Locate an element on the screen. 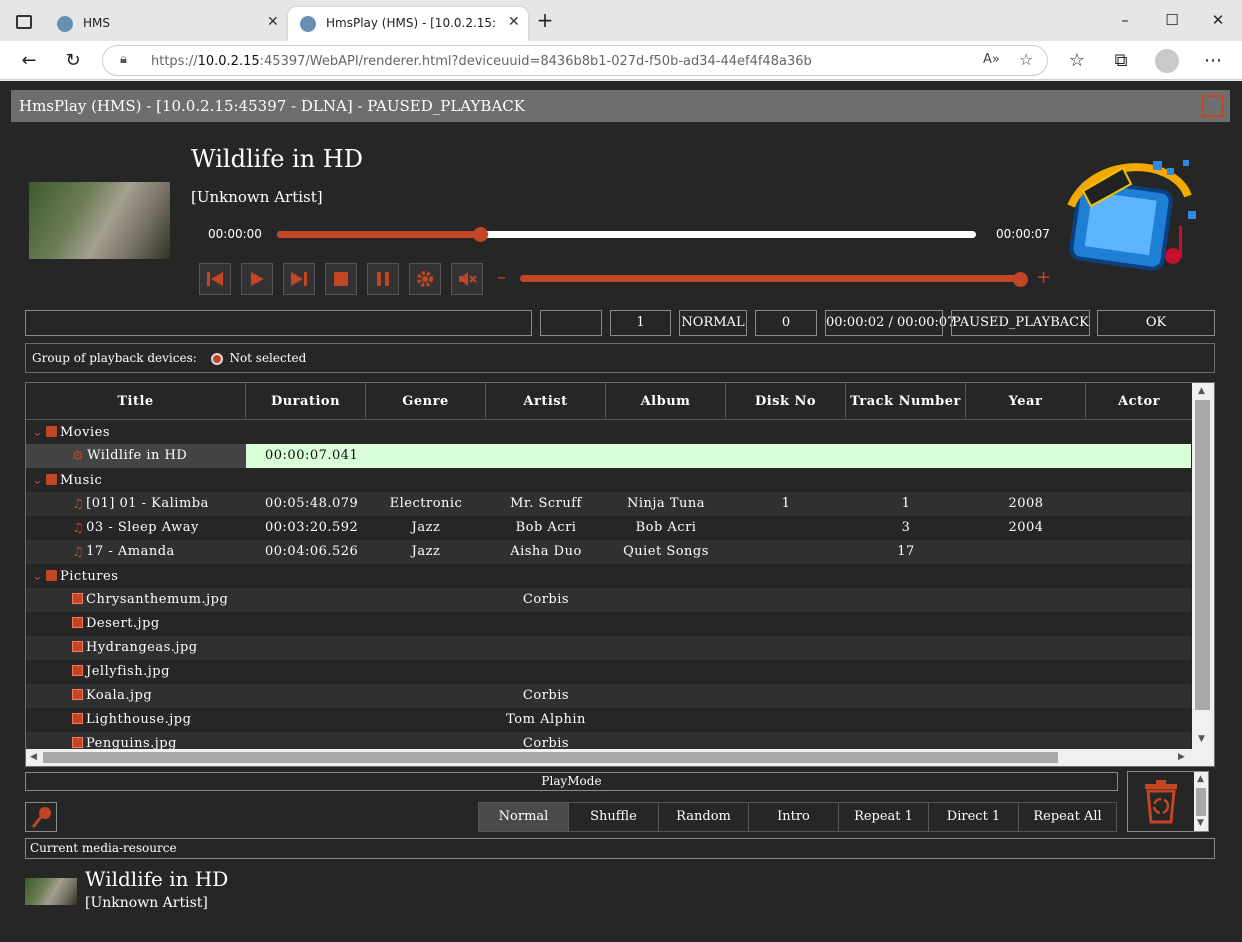 The image size is (1242, 942). column-header-genre: Genre is located at coordinates (426, 401).